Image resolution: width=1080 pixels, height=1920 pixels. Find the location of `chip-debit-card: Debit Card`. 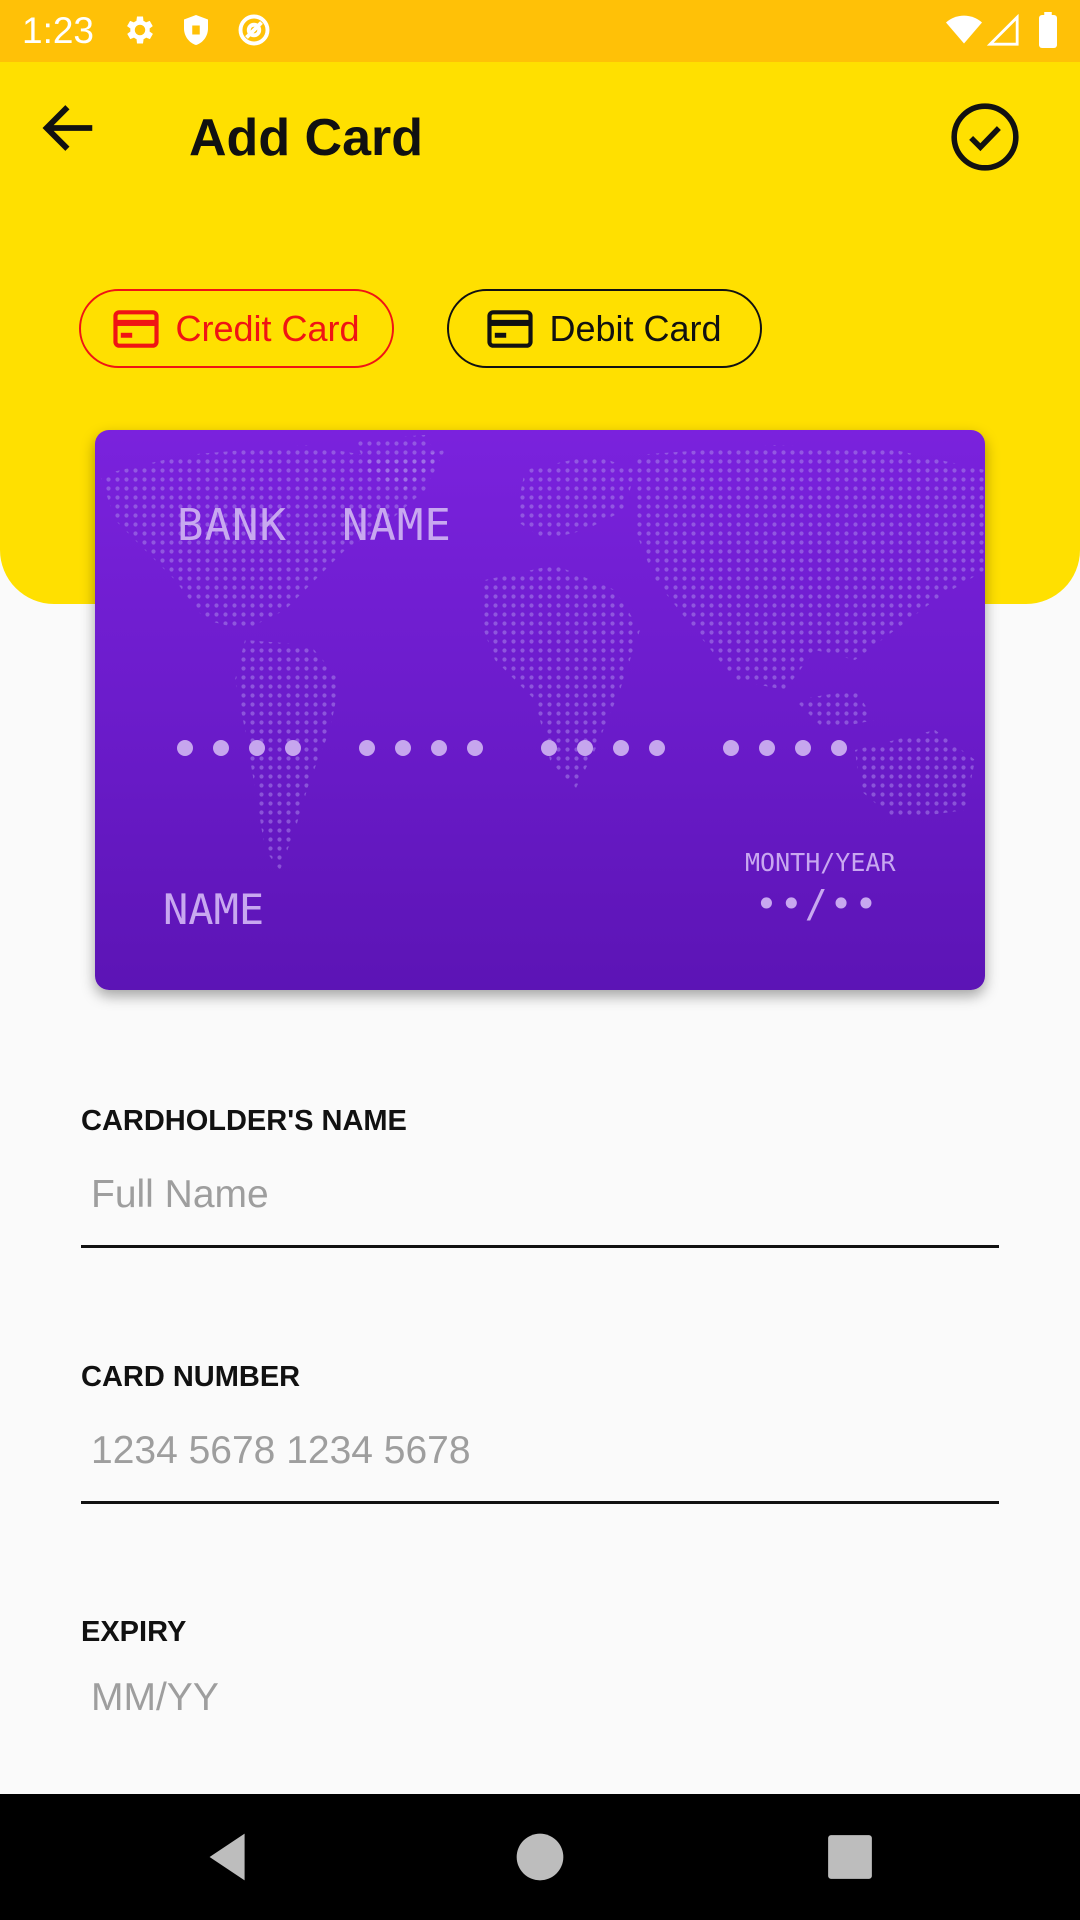

chip-debit-card: Debit Card is located at coordinates (604, 328).